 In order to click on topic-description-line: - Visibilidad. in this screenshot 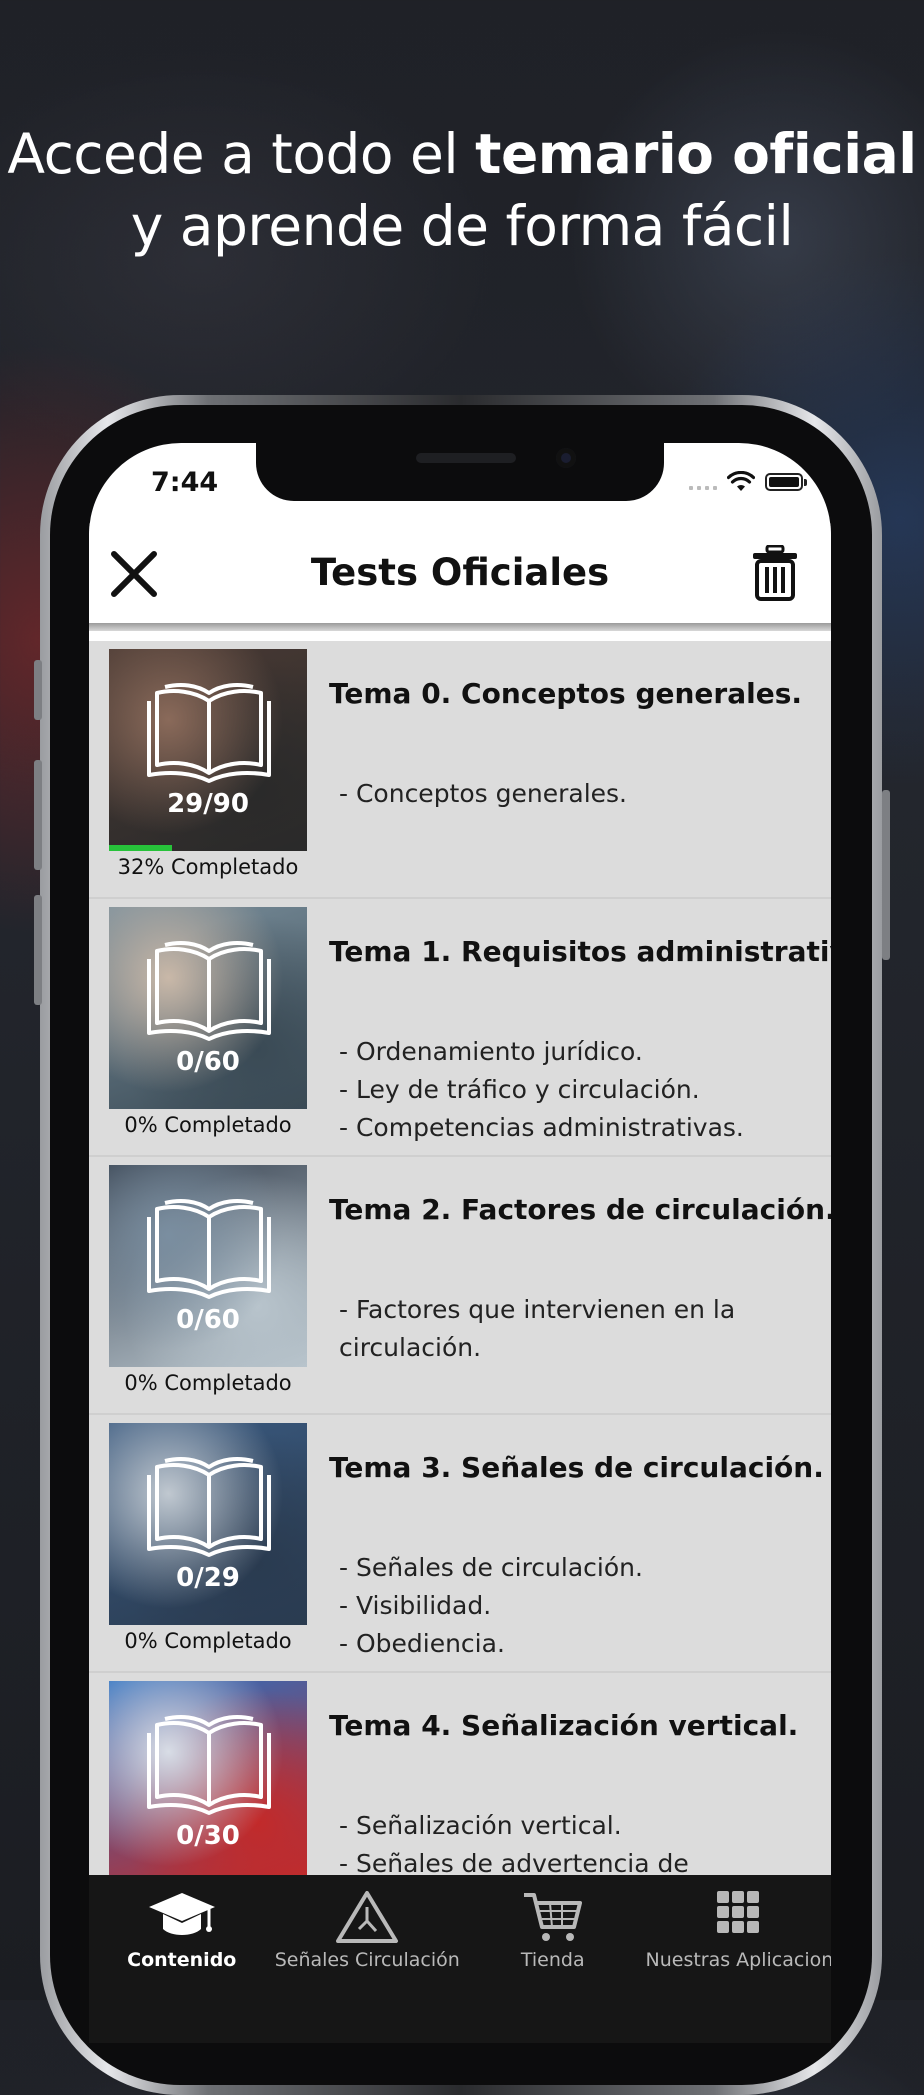, I will do `click(415, 1605)`.